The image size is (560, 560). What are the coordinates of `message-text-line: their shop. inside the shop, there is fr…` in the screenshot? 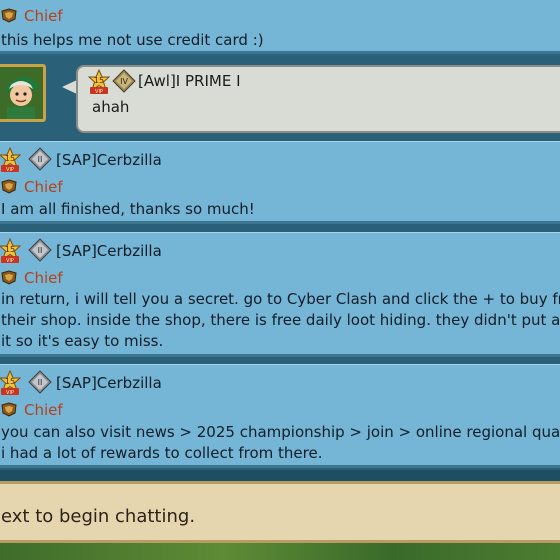 It's located at (280, 320).